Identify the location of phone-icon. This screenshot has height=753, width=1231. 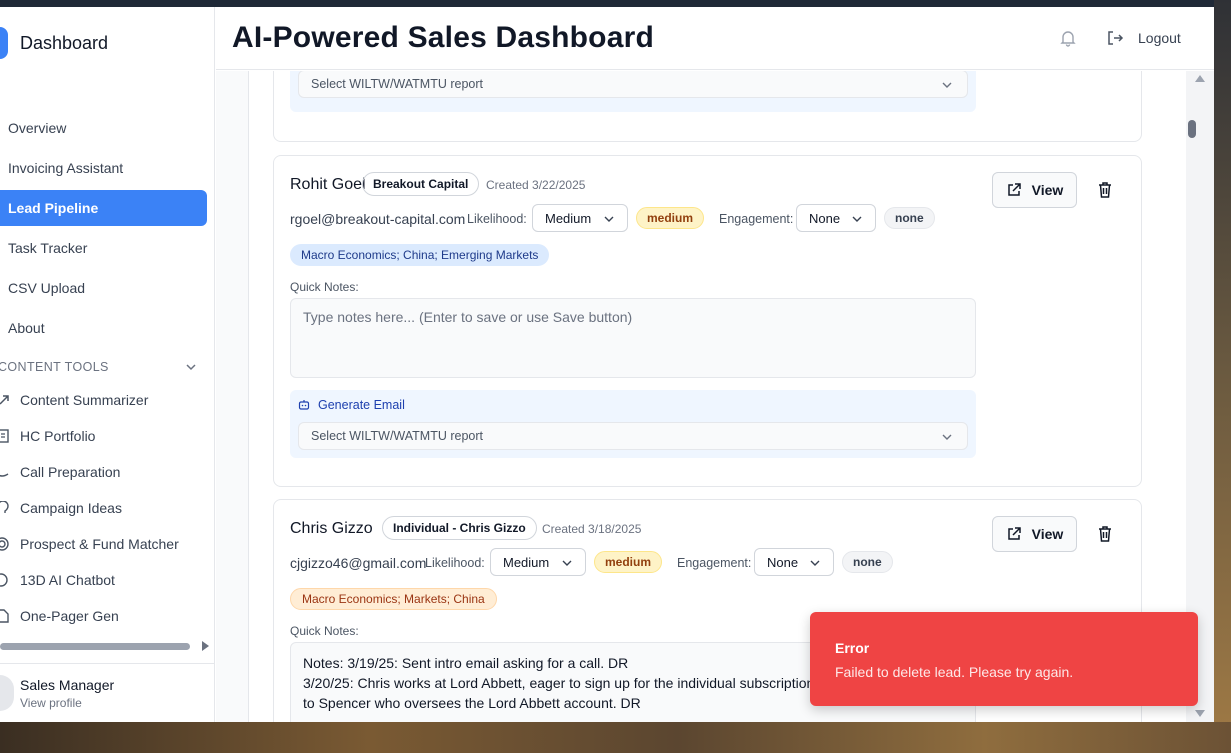
(10, 472).